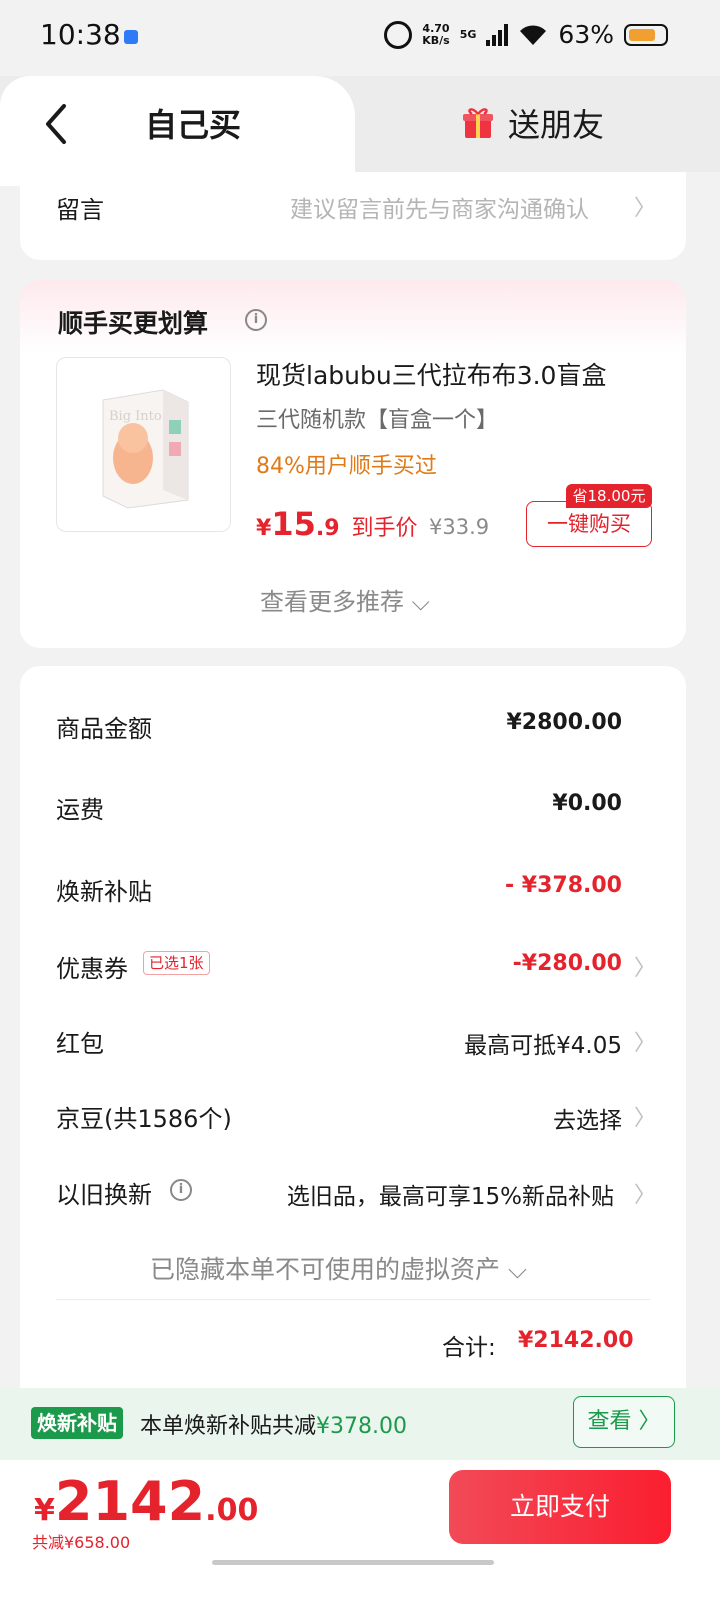 The width and height of the screenshot is (720, 1600). I want to click on total-value: ¥2142.00, so click(576, 1340).